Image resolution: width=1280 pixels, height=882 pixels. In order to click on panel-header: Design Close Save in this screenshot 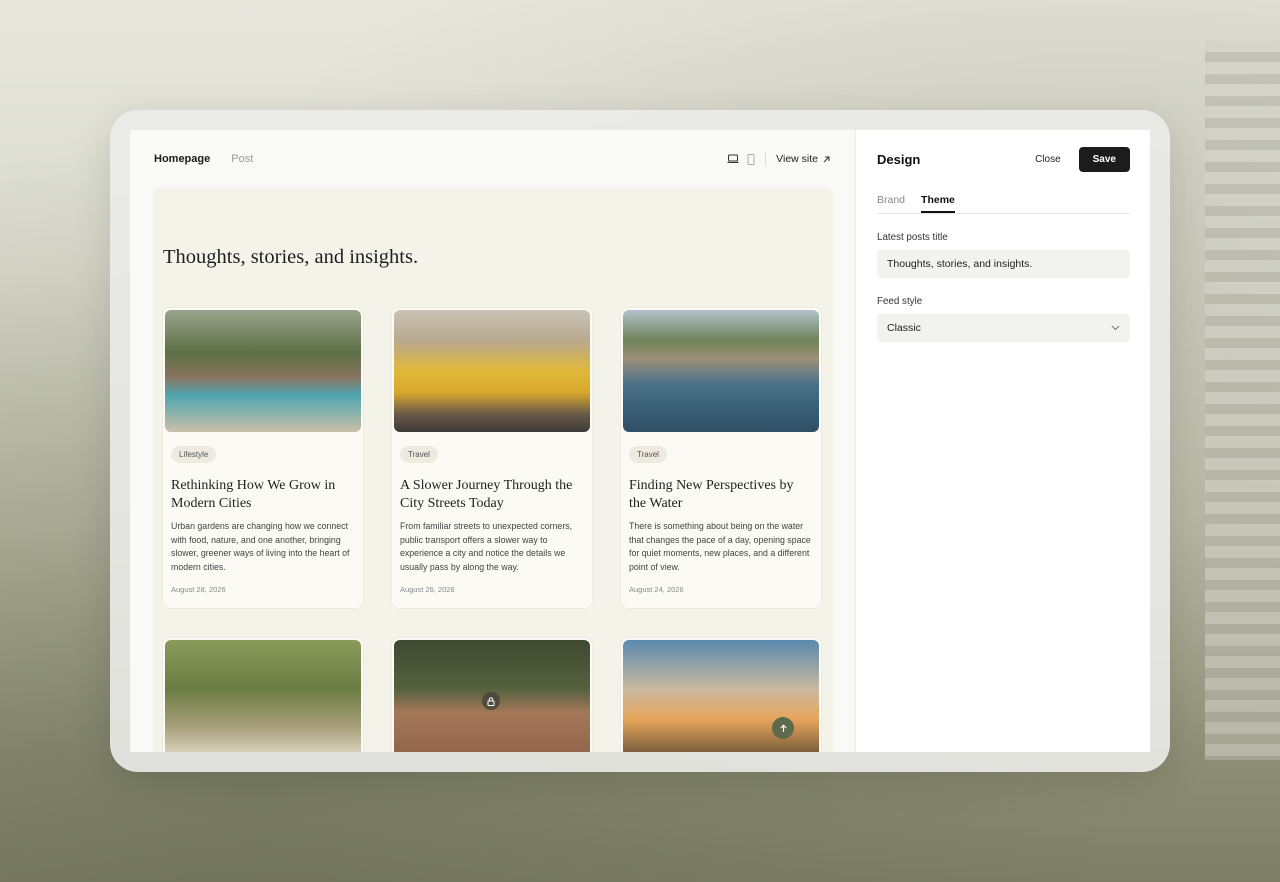, I will do `click(1003, 159)`.